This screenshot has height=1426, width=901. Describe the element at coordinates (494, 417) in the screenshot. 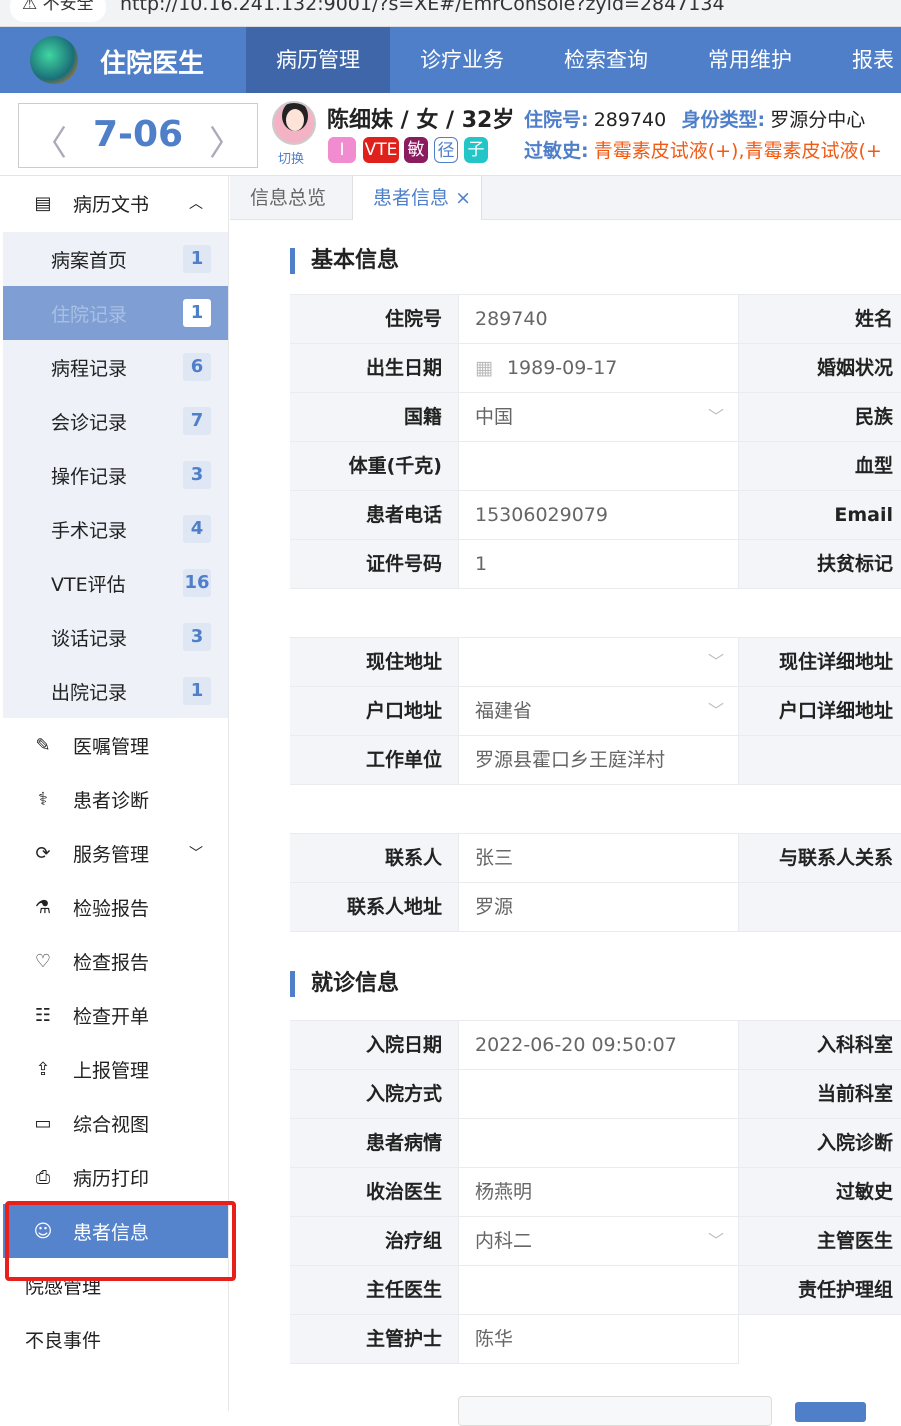

I see `field-value-text: 中国` at that location.